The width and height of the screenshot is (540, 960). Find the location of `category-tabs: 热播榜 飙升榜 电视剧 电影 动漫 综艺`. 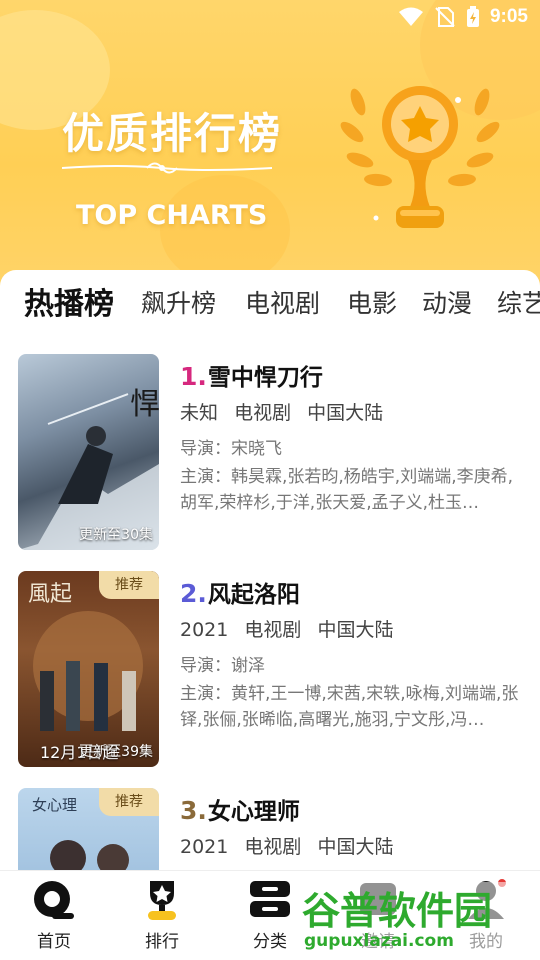

category-tabs: 热播榜 飙升榜 电视剧 电影 动漫 综艺 is located at coordinates (270, 307).